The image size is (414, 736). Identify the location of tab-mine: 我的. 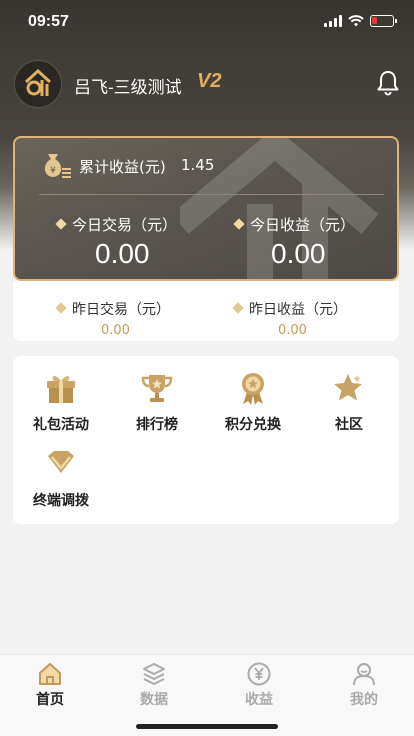
(364, 685).